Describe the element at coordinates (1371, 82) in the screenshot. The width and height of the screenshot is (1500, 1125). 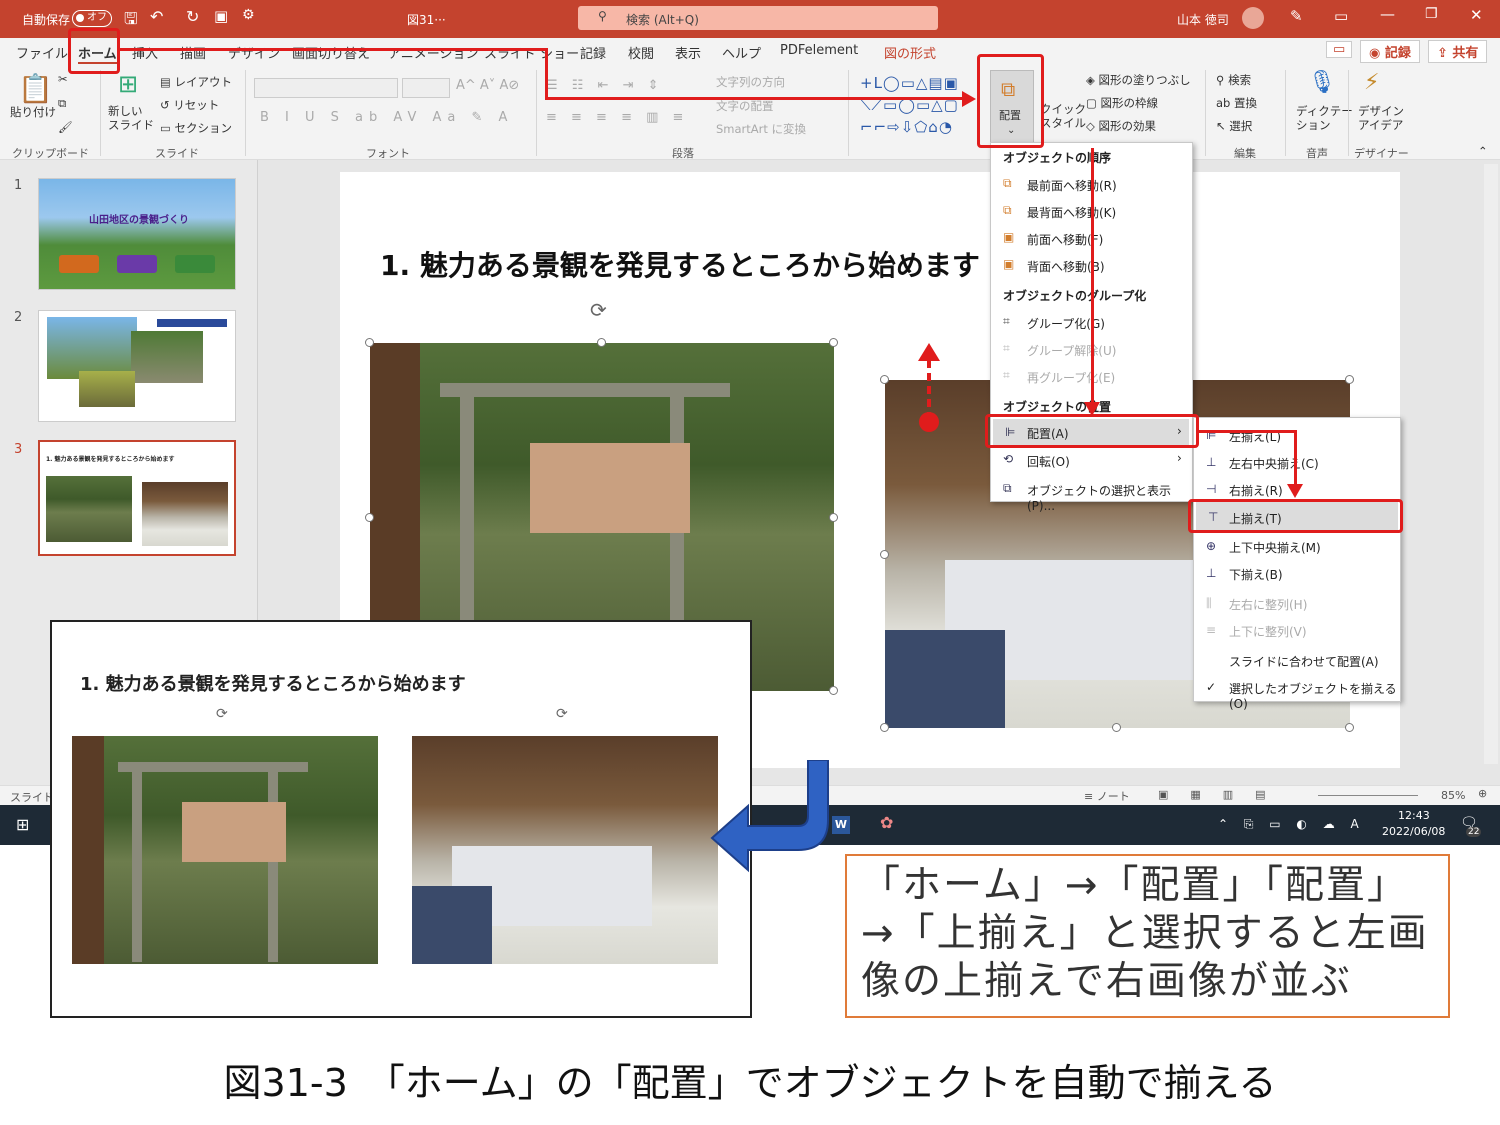
I see `design-ideas-icon: ⚡` at that location.